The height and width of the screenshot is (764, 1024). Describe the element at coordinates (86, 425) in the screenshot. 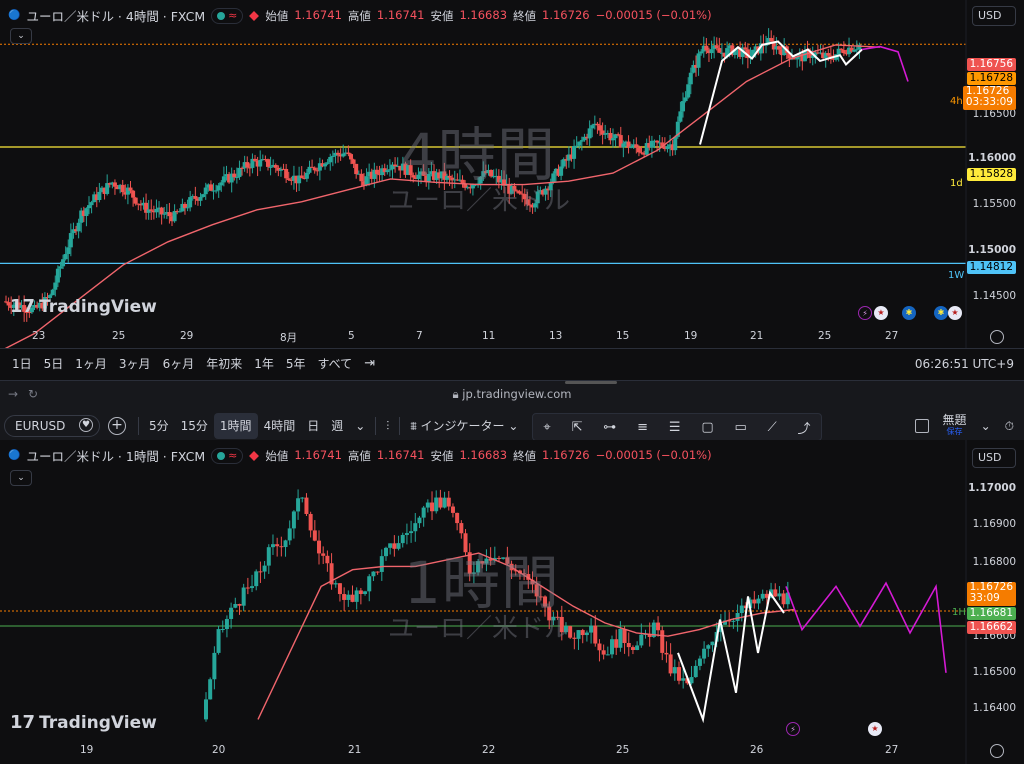

I see `favorite-heart-icon: ♥` at that location.